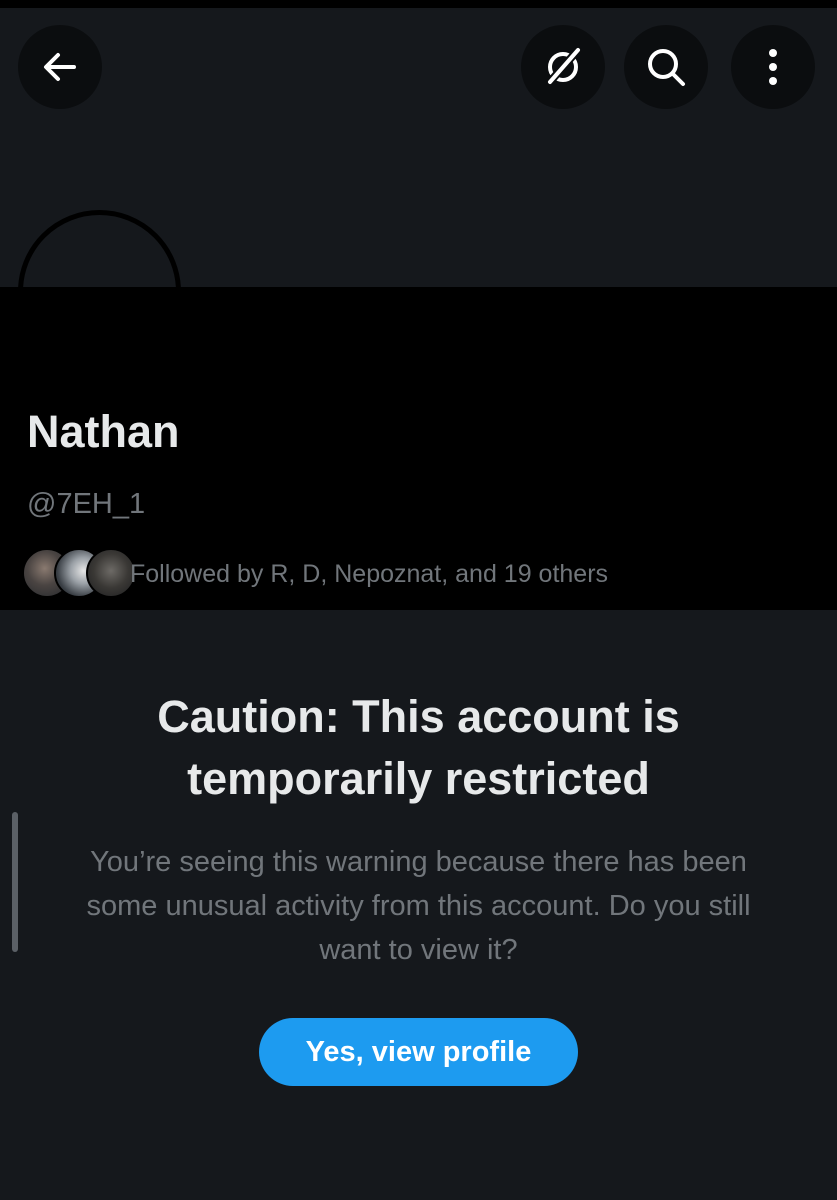 This screenshot has height=1200, width=837. I want to click on more-vertical-icon, so click(773, 67).